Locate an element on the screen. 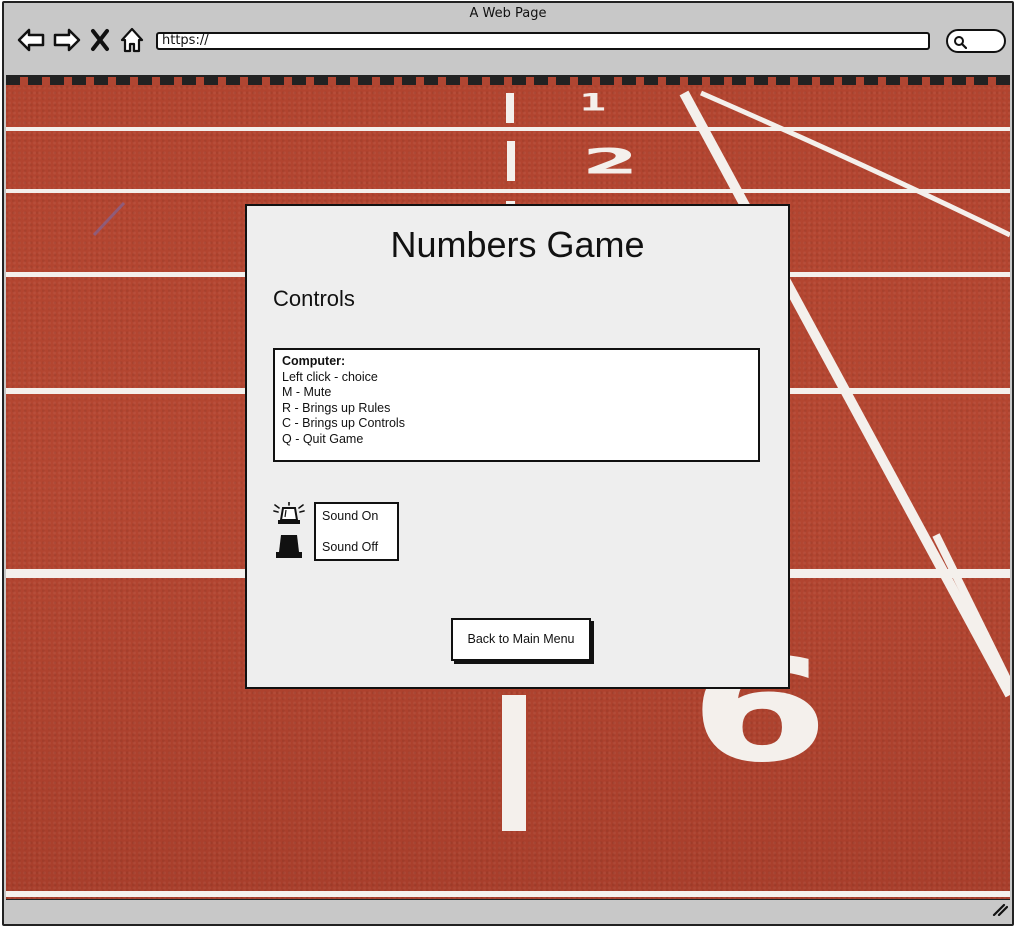 This screenshot has width=1018, height=929. back-to-main-menu-button: Back to Main Menu is located at coordinates (521, 639).